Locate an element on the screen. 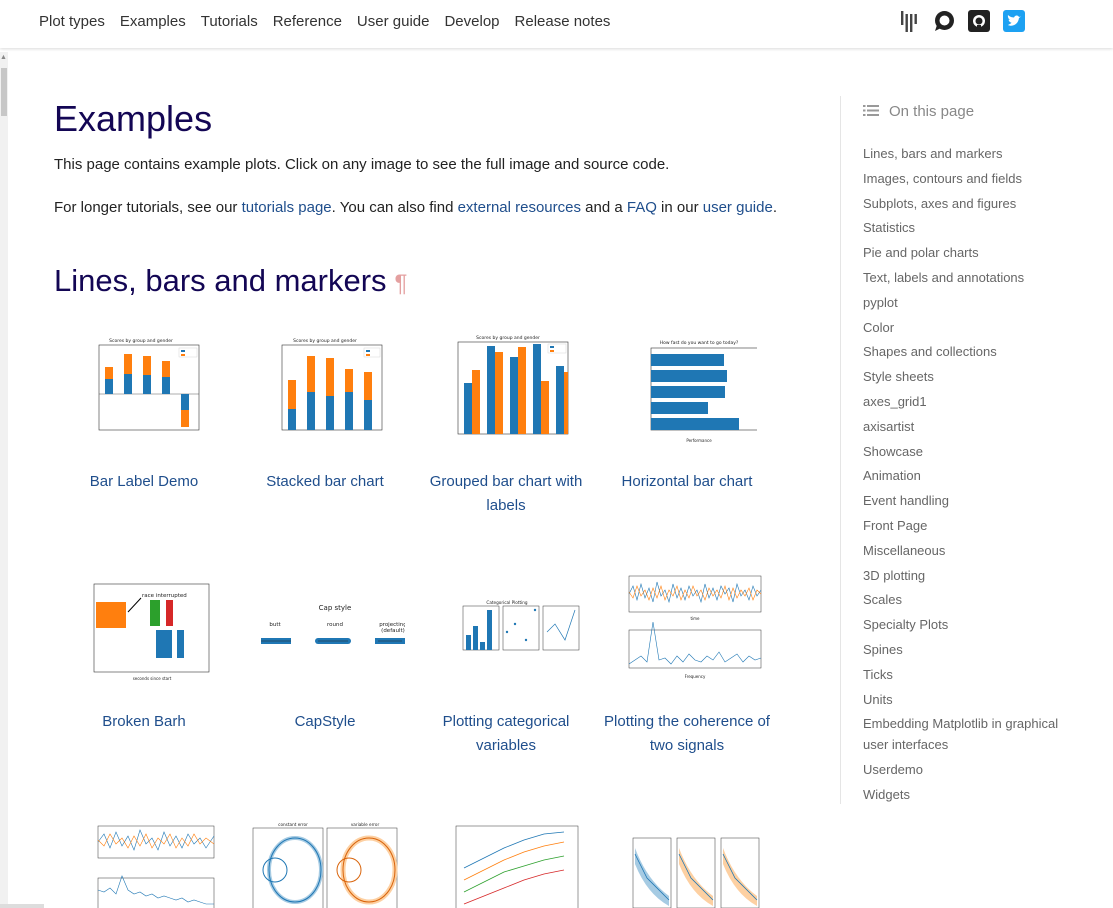 The width and height of the screenshot is (1113, 908). toc-item: Specialty Plots is located at coordinates (963, 624).